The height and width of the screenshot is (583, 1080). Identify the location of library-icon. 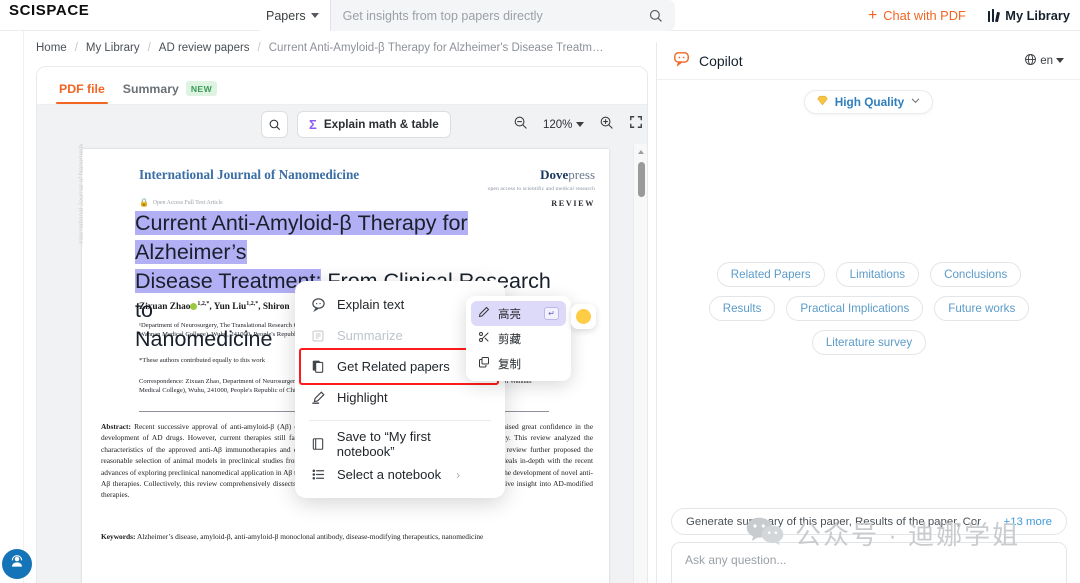
(993, 16).